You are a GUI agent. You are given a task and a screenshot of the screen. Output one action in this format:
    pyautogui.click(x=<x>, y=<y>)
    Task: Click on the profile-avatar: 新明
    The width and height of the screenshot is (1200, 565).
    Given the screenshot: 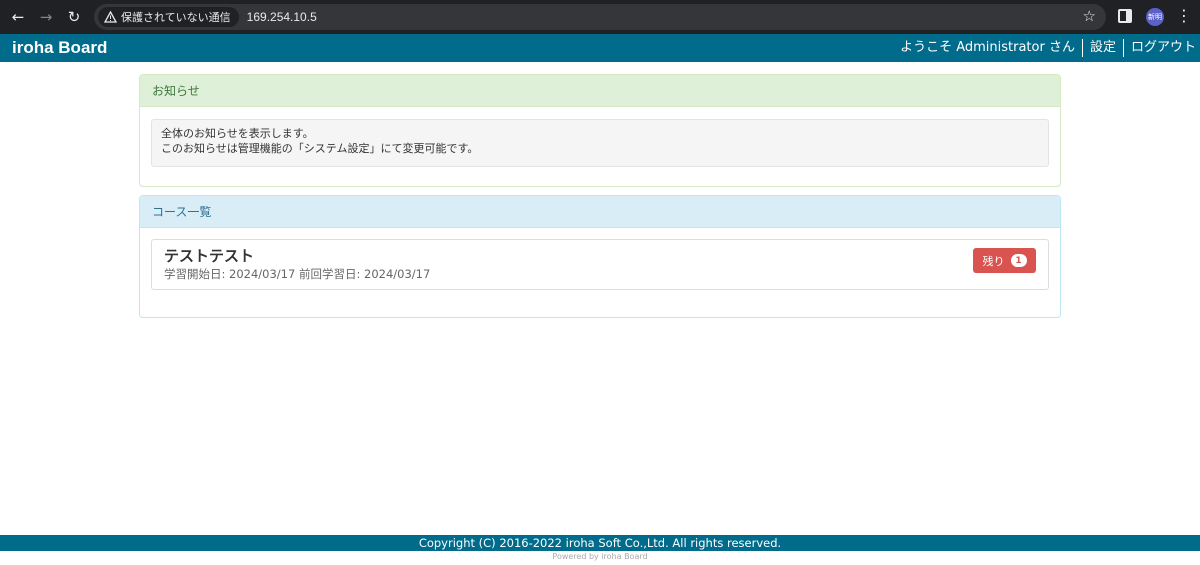 What is the action you would take?
    pyautogui.click(x=1155, y=17)
    